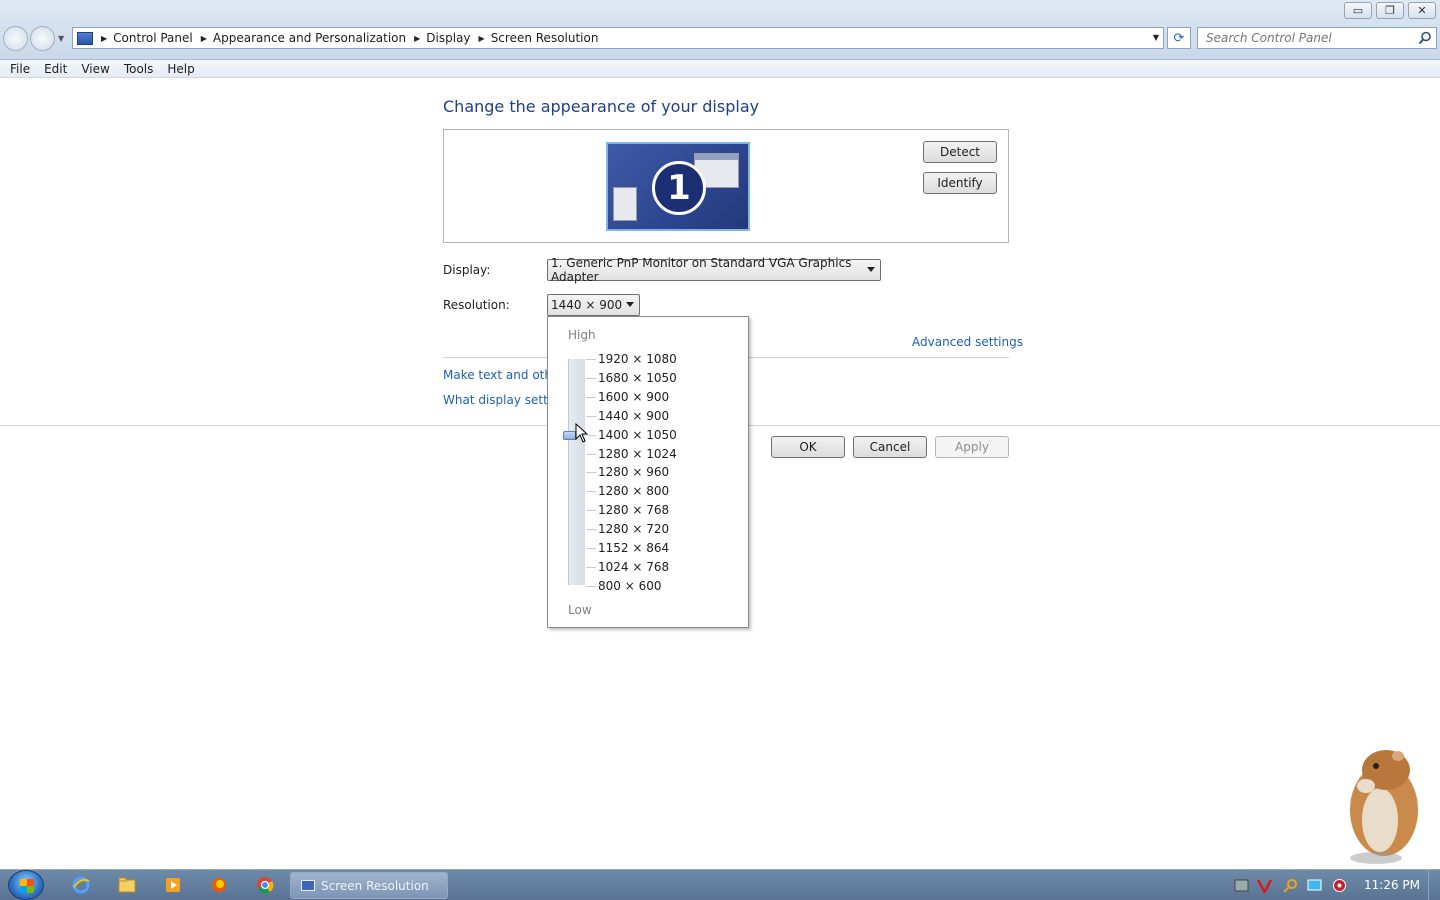 The height and width of the screenshot is (900, 1440). Describe the element at coordinates (139, 69) in the screenshot. I see `menu-tools: Tools` at that location.